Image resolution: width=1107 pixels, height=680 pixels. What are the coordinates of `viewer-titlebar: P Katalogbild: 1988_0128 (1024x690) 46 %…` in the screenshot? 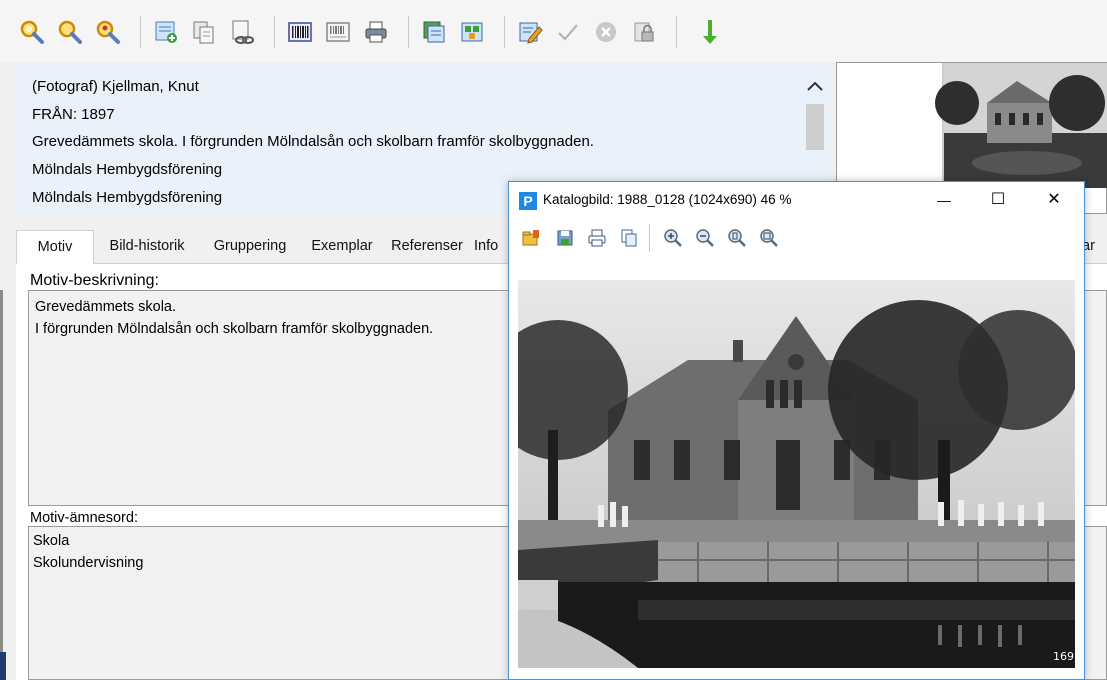 It's located at (796, 200).